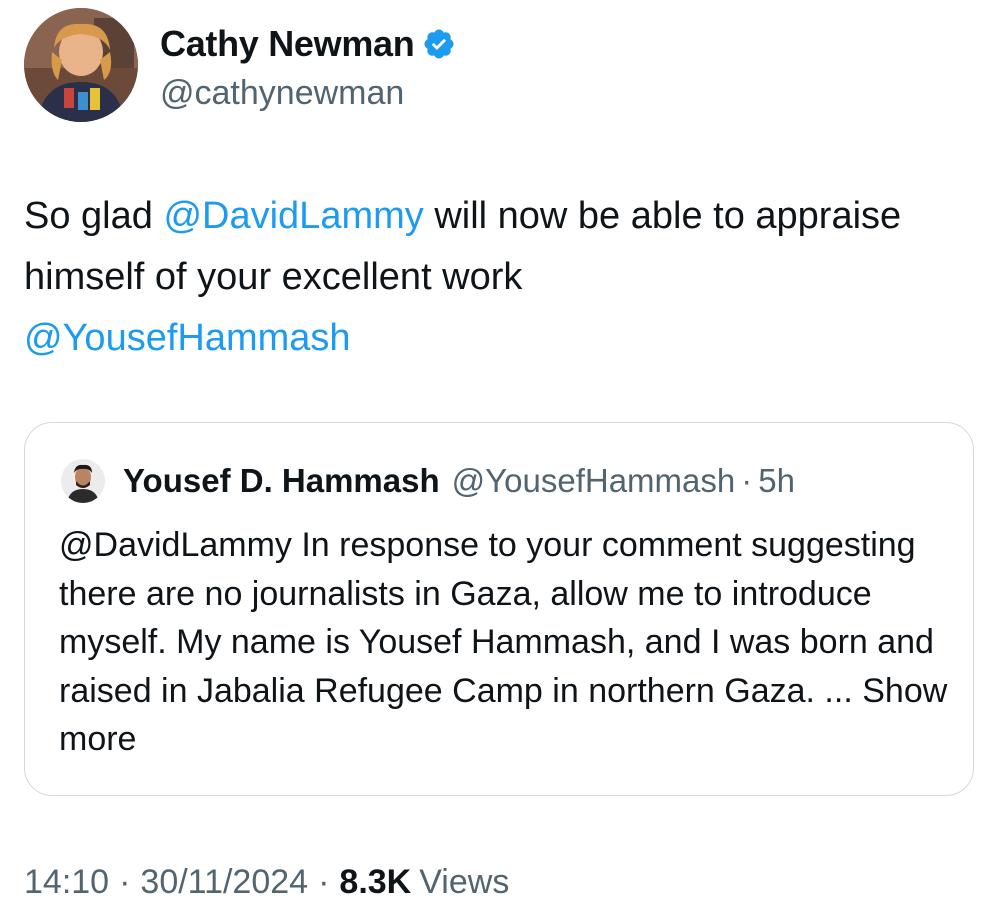  What do you see at coordinates (187, 338) in the screenshot?
I see `mention-link-yousefhammash: @YousefHammash` at bounding box center [187, 338].